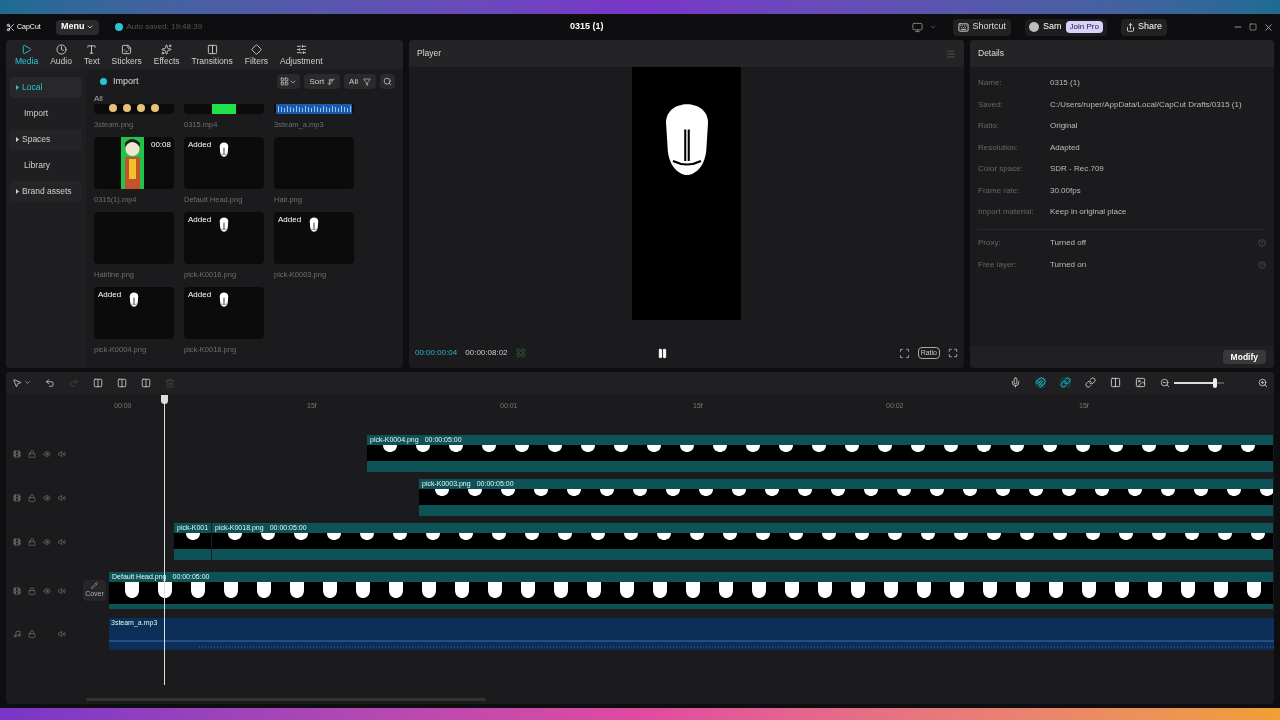 Image resolution: width=1280 pixels, height=720 pixels. Describe the element at coordinates (122, 382) in the screenshot. I see `split-left-icon` at that location.